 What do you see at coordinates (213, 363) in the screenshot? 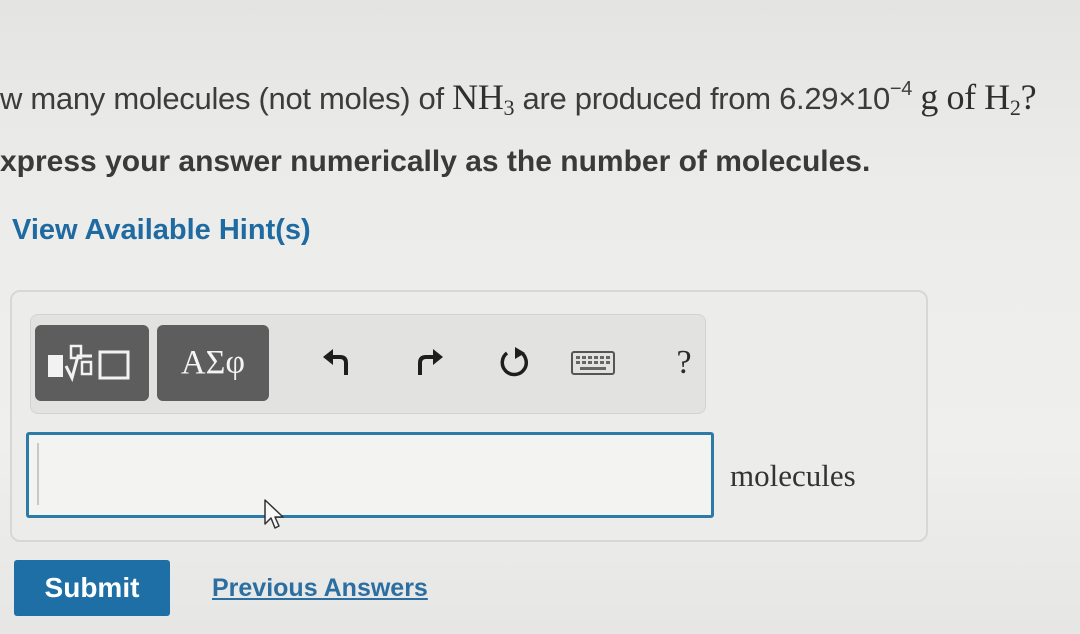
I see `greek-symbols-button: ΑΣφ` at bounding box center [213, 363].